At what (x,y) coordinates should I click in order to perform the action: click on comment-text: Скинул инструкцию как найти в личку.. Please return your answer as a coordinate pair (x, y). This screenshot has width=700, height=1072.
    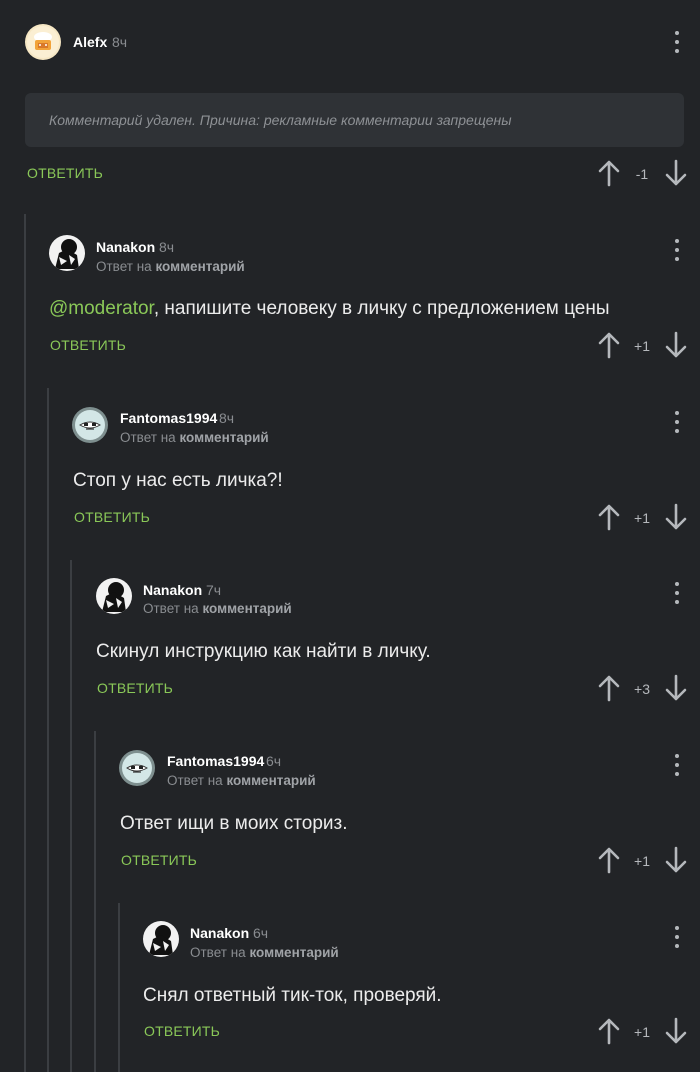
    Looking at the image, I should click on (263, 651).